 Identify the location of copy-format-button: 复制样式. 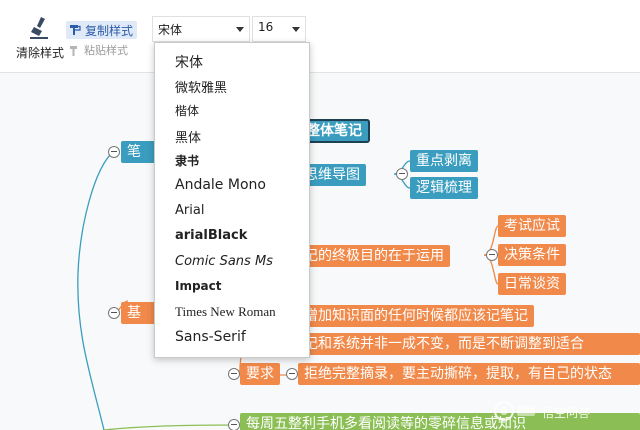
(102, 30).